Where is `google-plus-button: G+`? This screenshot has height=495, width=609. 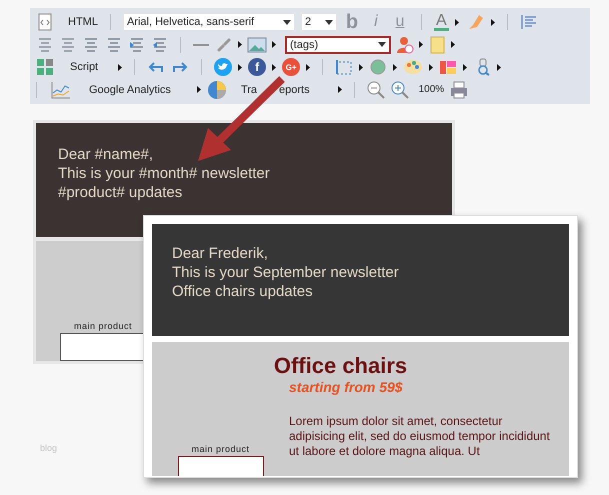
google-plus-button: G+ is located at coordinates (291, 67).